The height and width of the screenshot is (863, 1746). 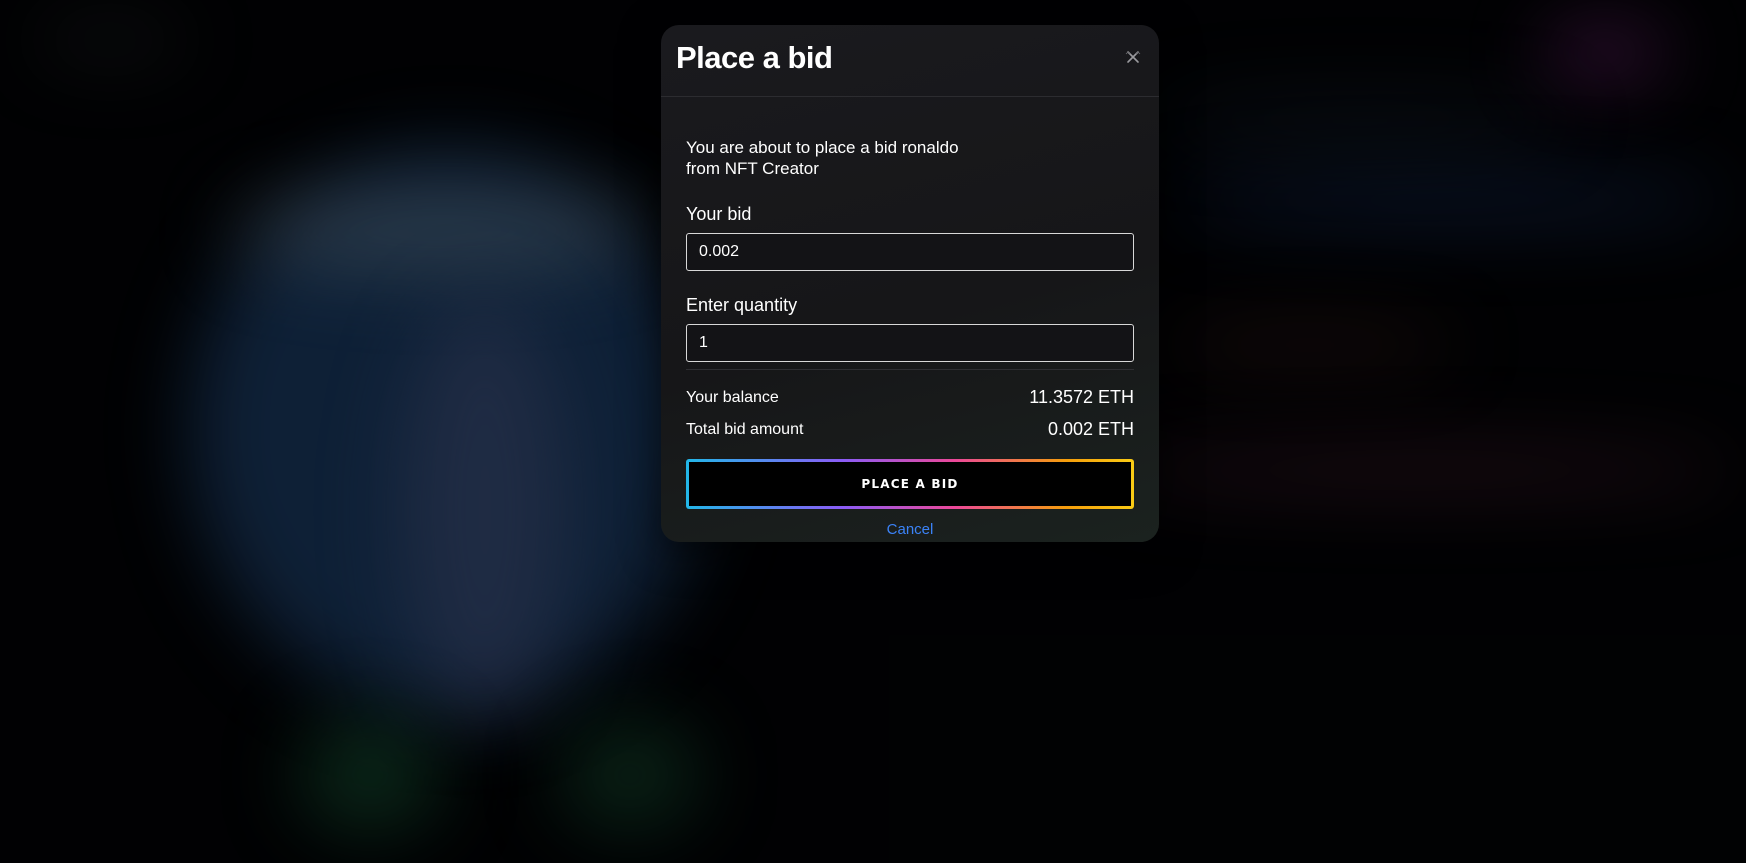 I want to click on total-bid-label: Total bid amount, so click(x=745, y=429).